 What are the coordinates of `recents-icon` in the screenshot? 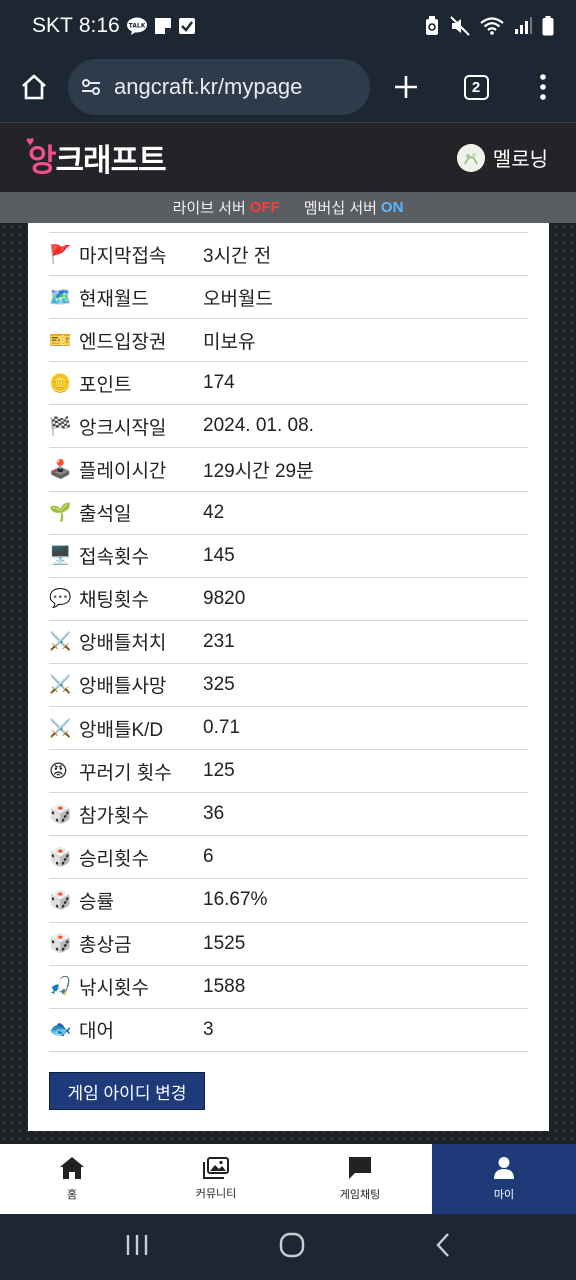 It's located at (137, 1244).